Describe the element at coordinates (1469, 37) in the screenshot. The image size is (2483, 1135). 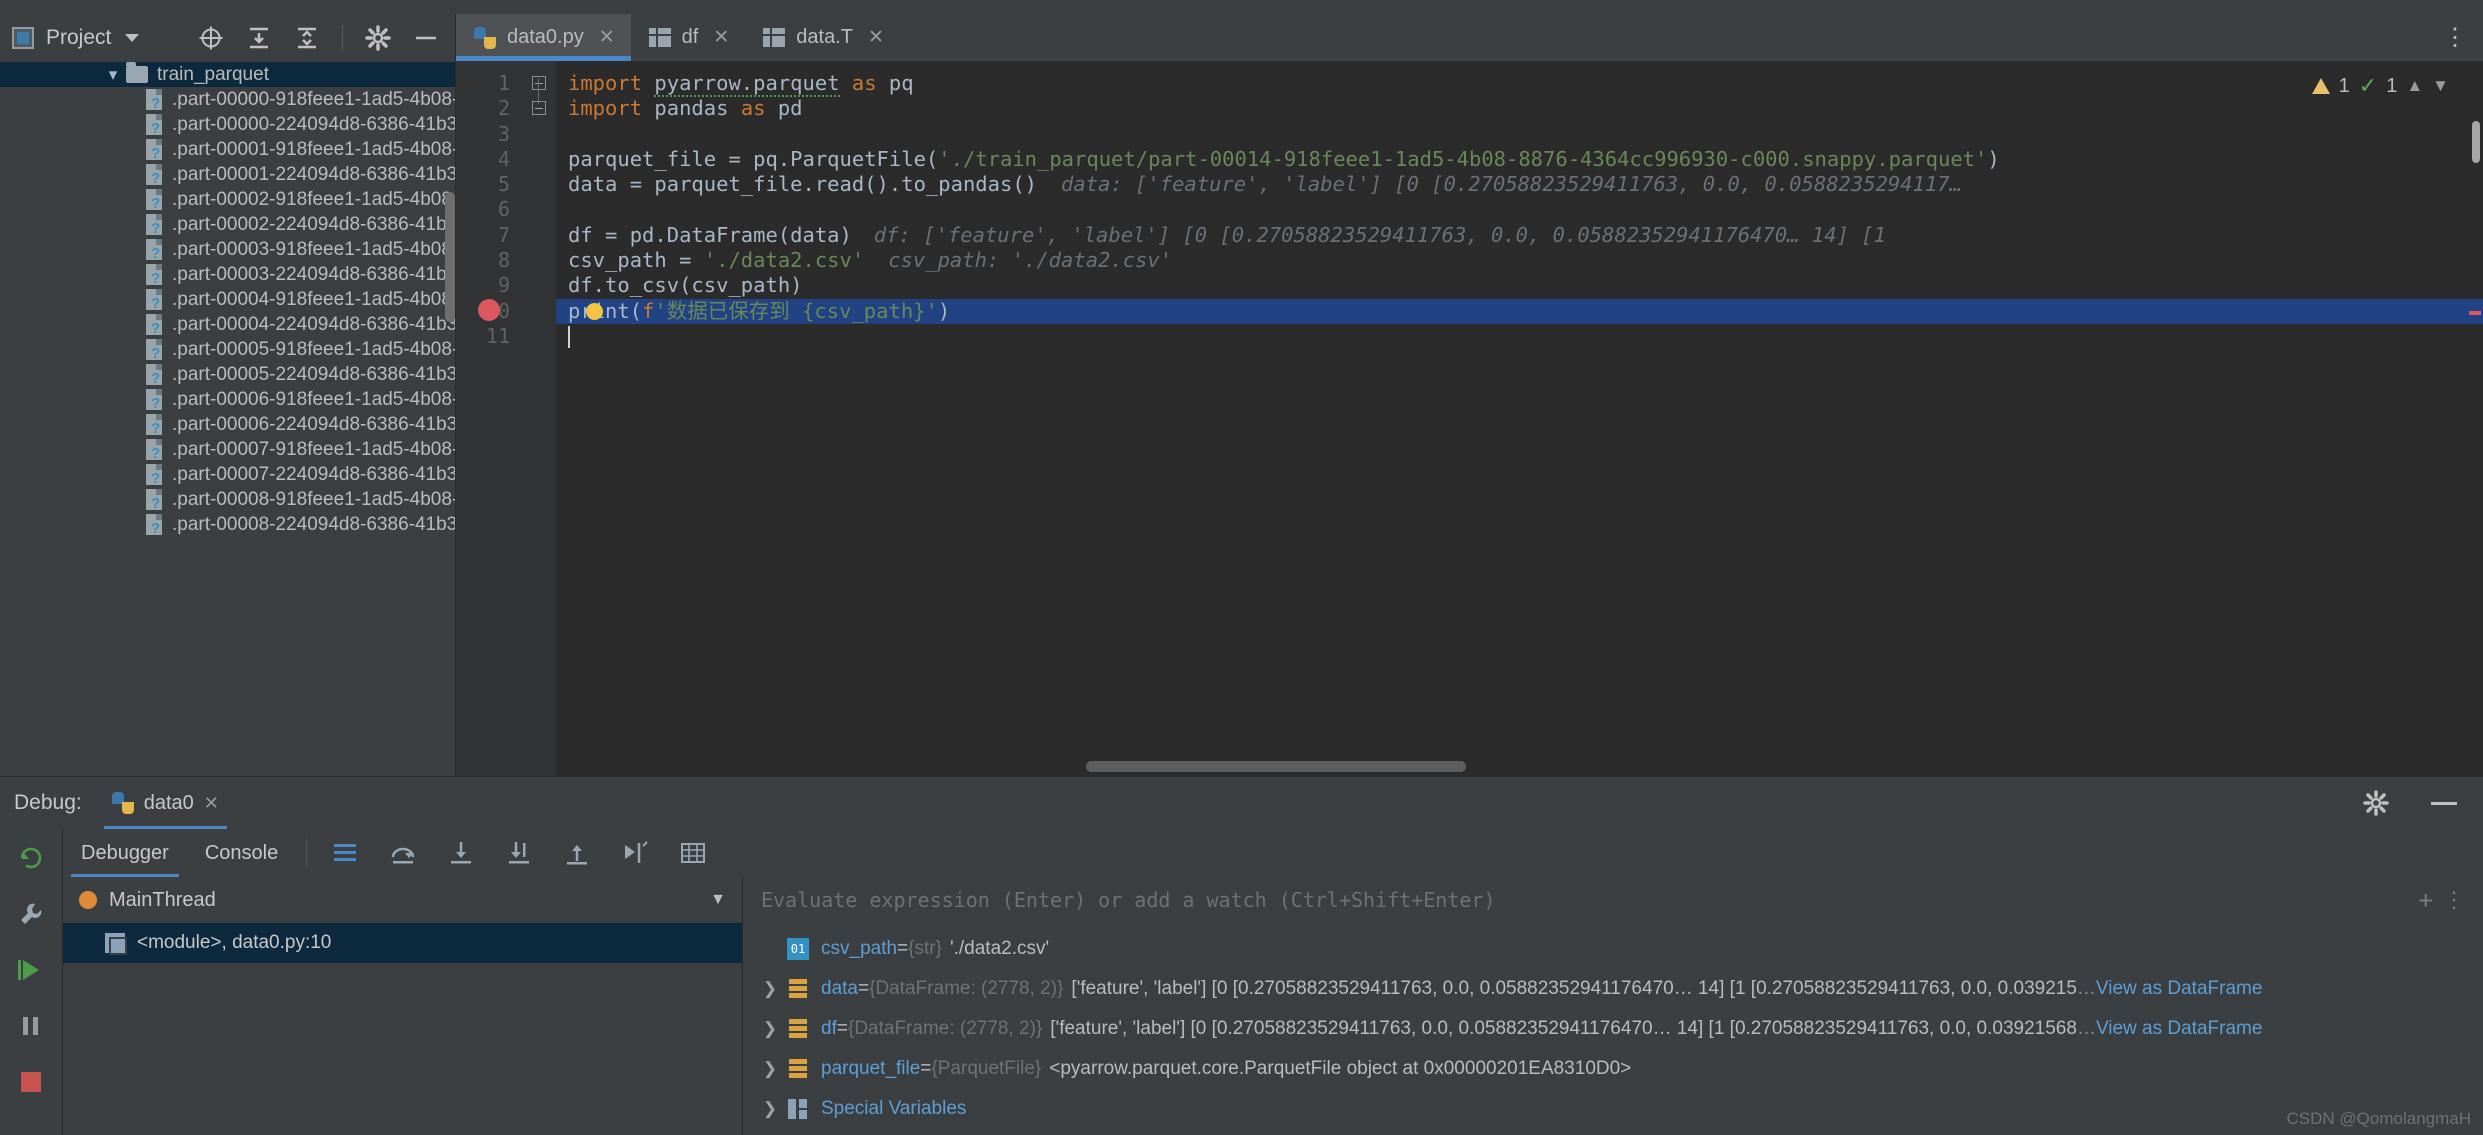
I see `editor-tab-bar: data0.py ✕ df ✕ data.T ✕ ⋮` at that location.